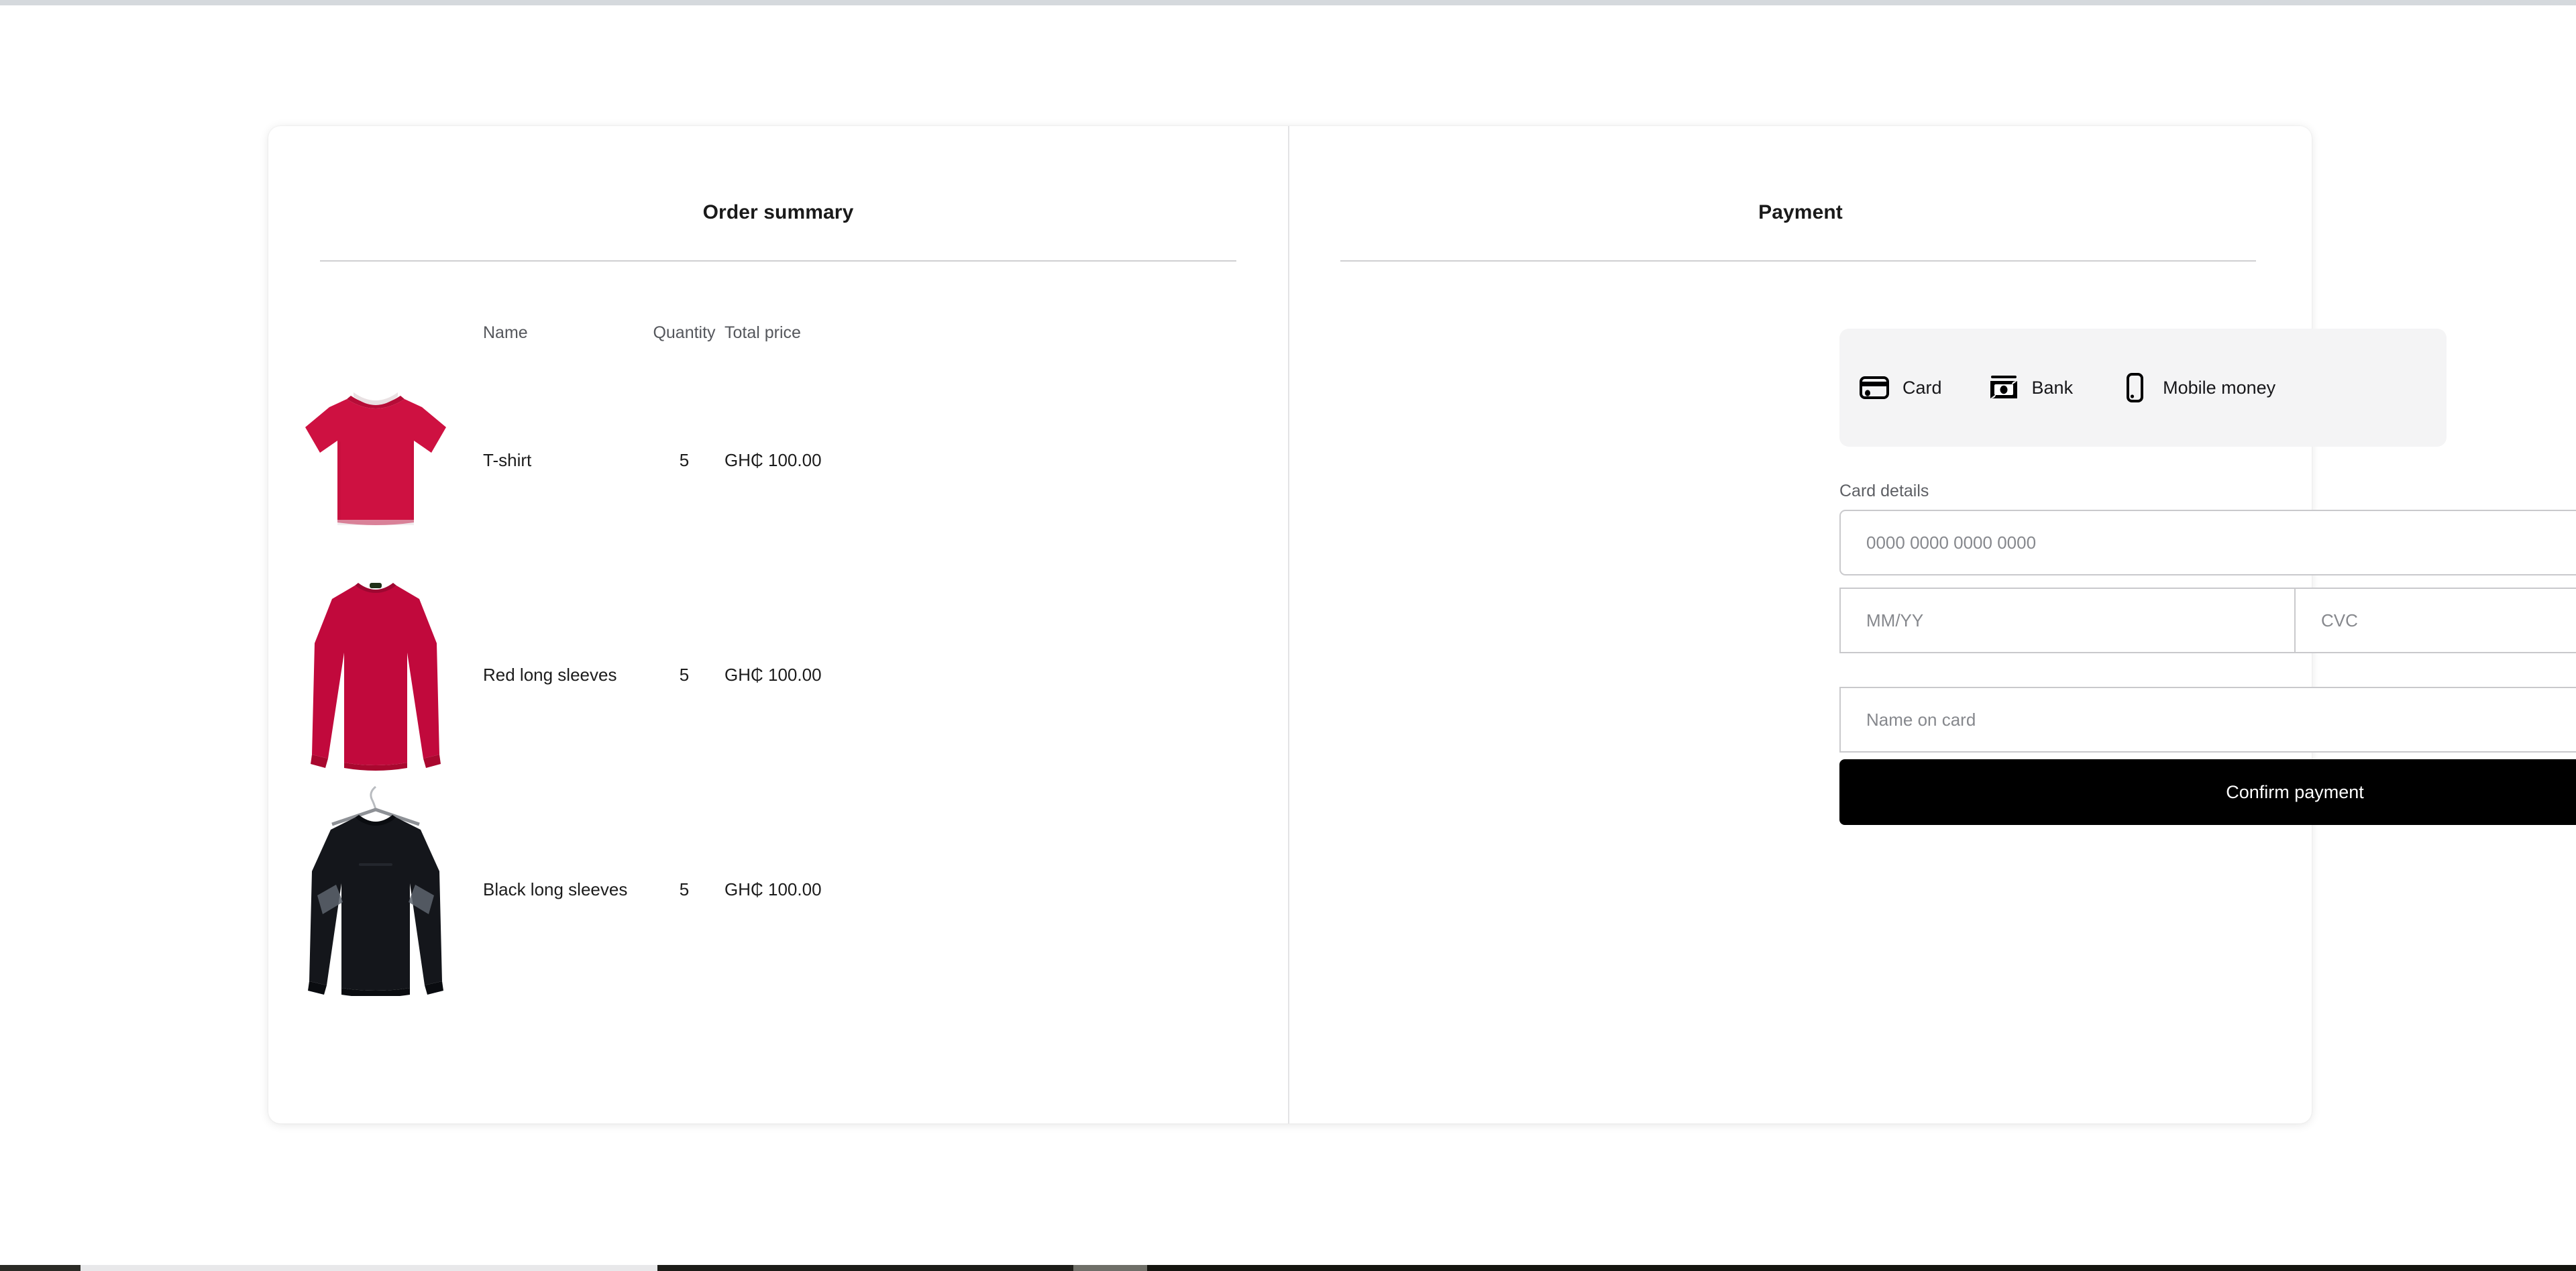  Describe the element at coordinates (2135, 387) in the screenshot. I see `mobile-phone-icon` at that location.